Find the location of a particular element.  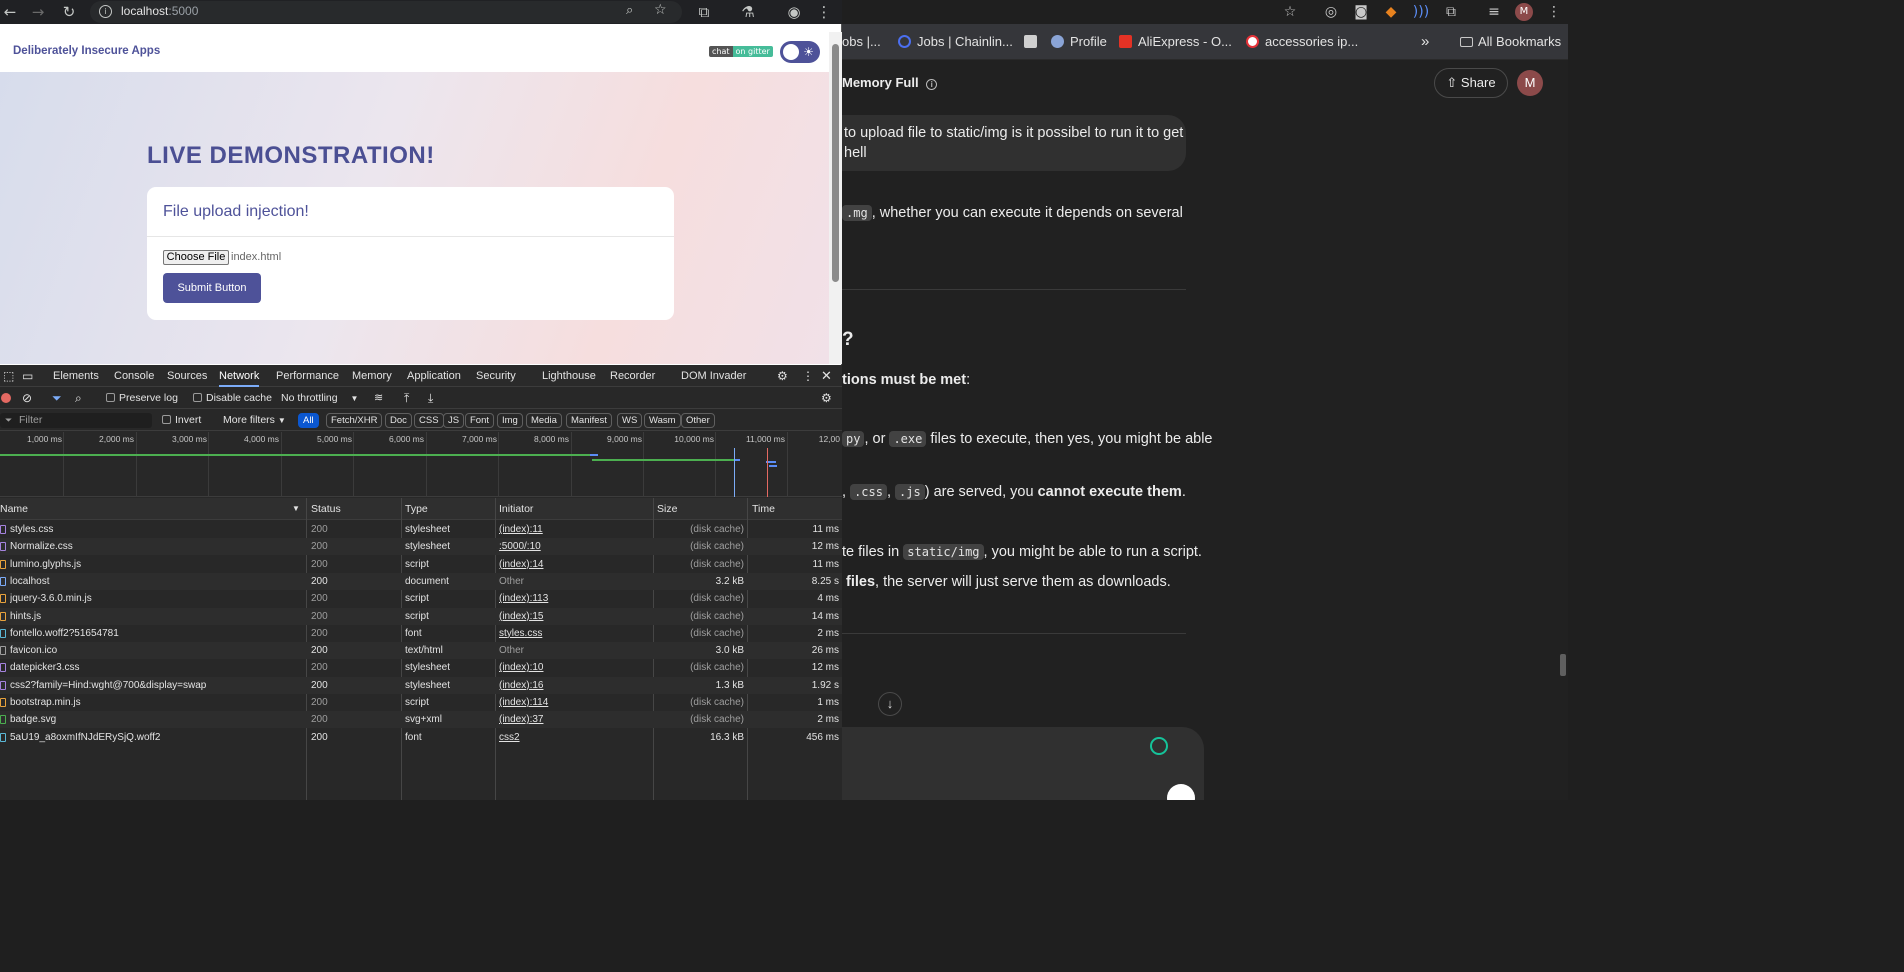

tab-sources: Sources is located at coordinates (187, 376).